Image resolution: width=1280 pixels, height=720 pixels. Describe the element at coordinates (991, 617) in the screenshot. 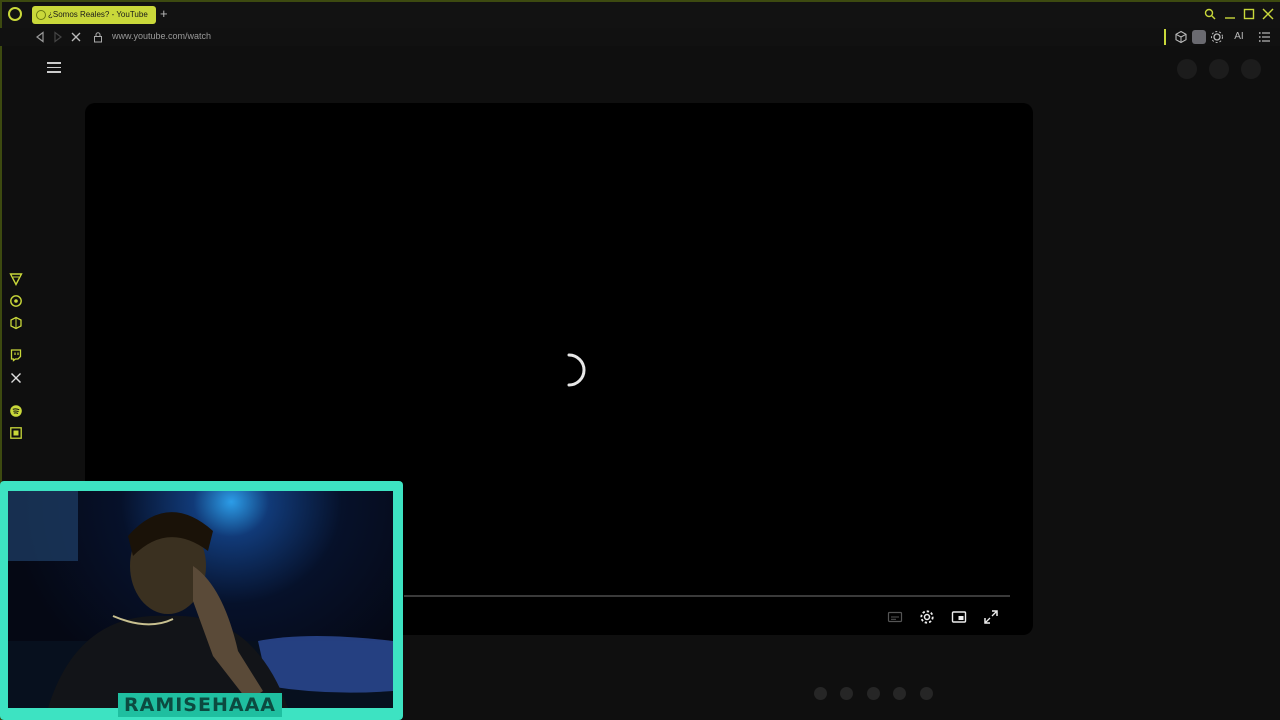

I see `fullscreen-icon` at that location.